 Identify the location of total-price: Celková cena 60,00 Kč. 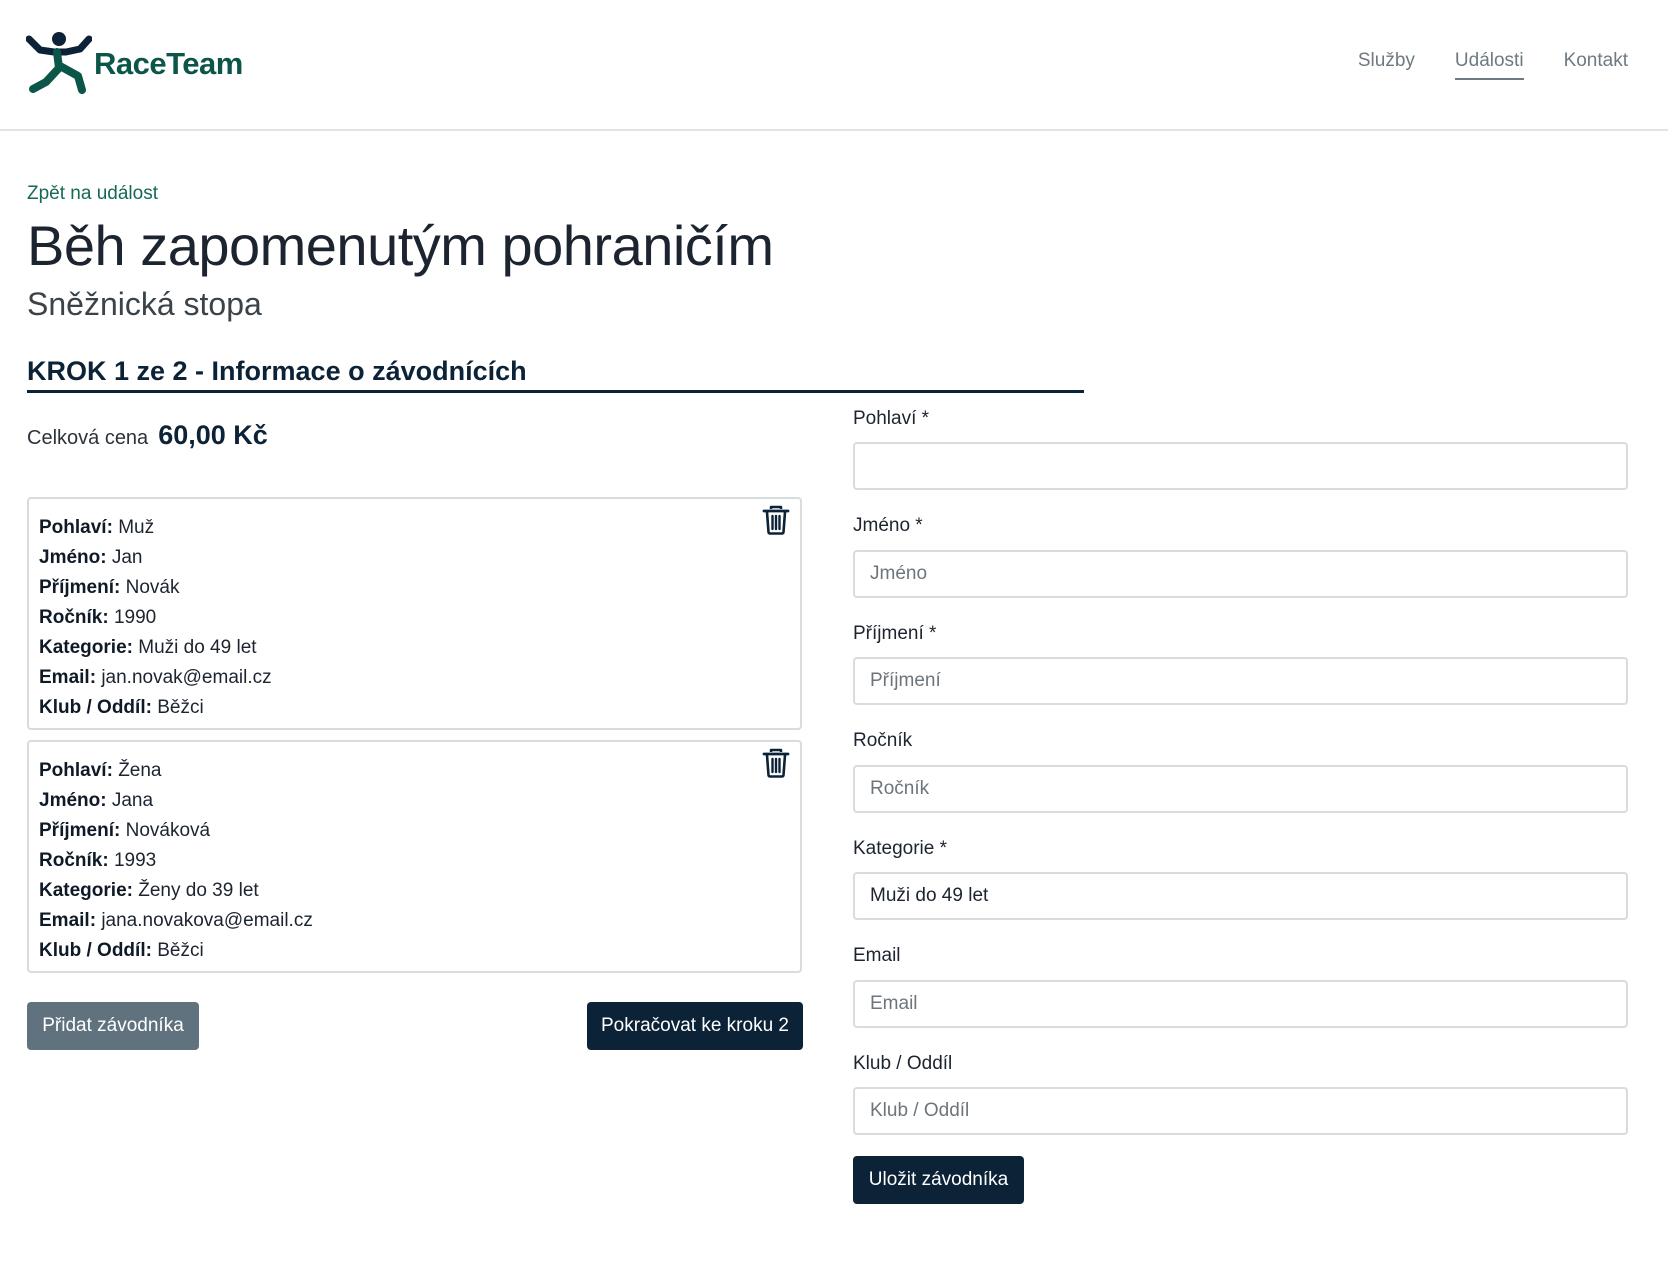
(147, 435).